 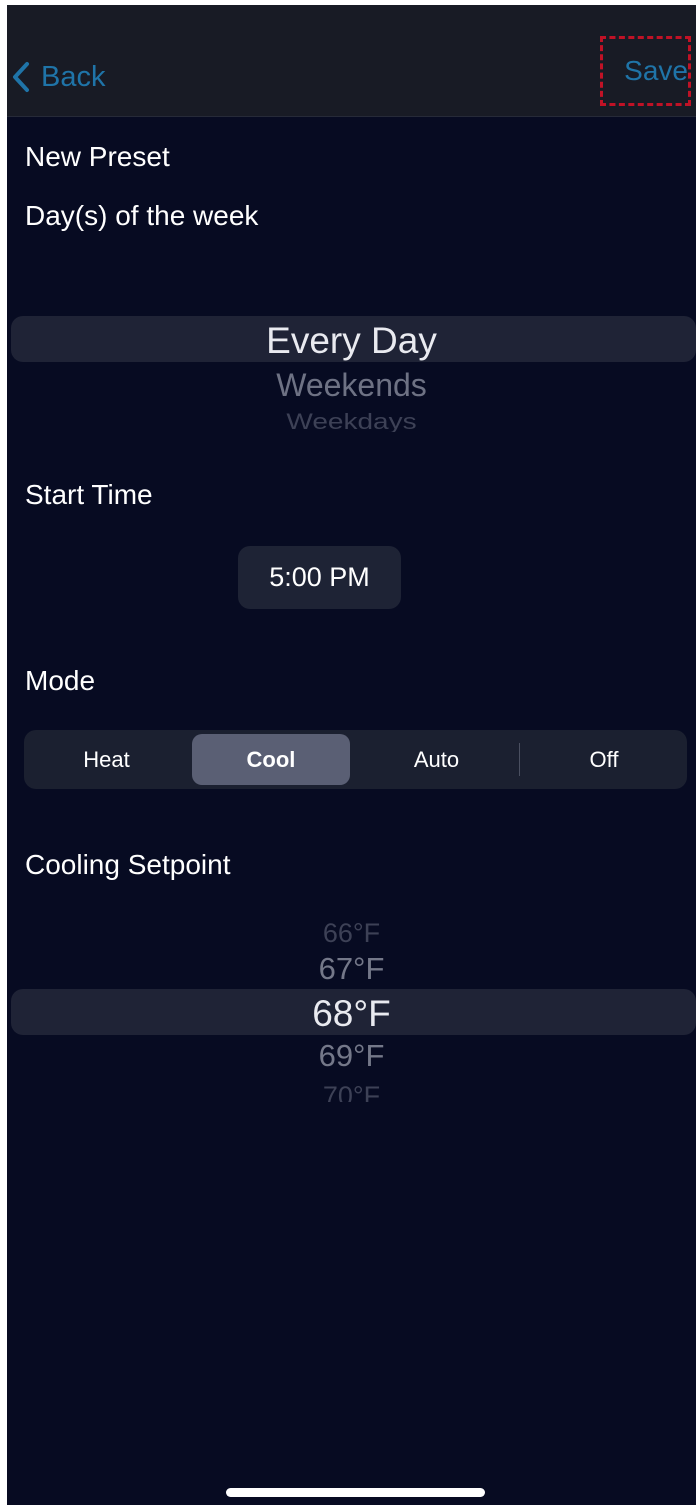 What do you see at coordinates (271, 759) in the screenshot?
I see `mode-cool-segment: Cool` at bounding box center [271, 759].